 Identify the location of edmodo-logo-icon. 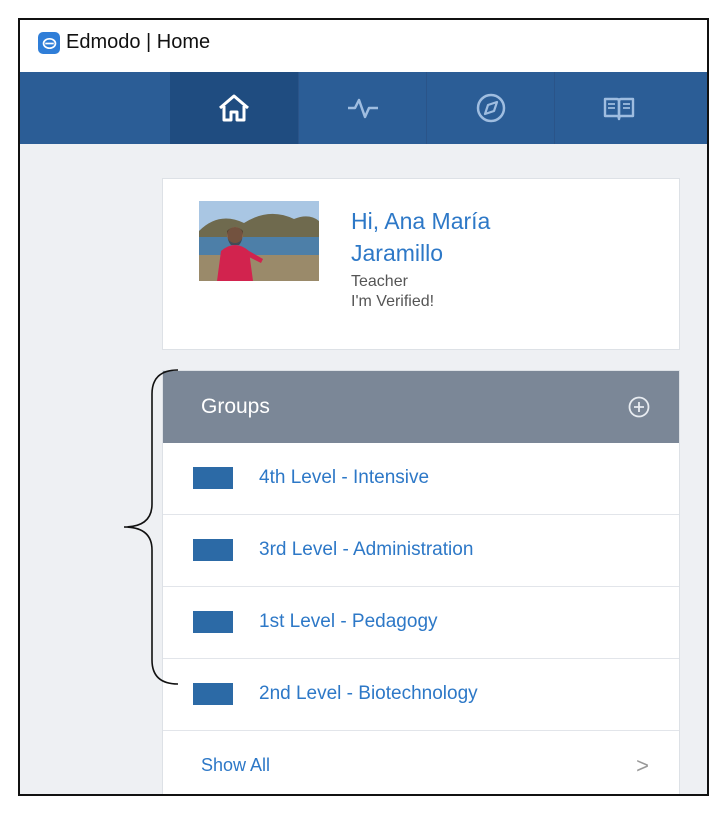
(49, 43).